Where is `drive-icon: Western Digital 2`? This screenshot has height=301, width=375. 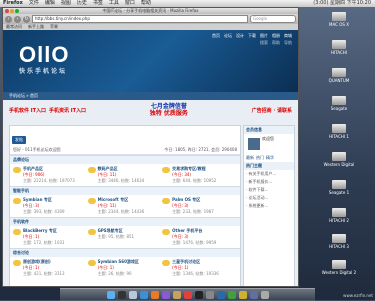
drive-icon: Western Digital 2 is located at coordinates (339, 267).